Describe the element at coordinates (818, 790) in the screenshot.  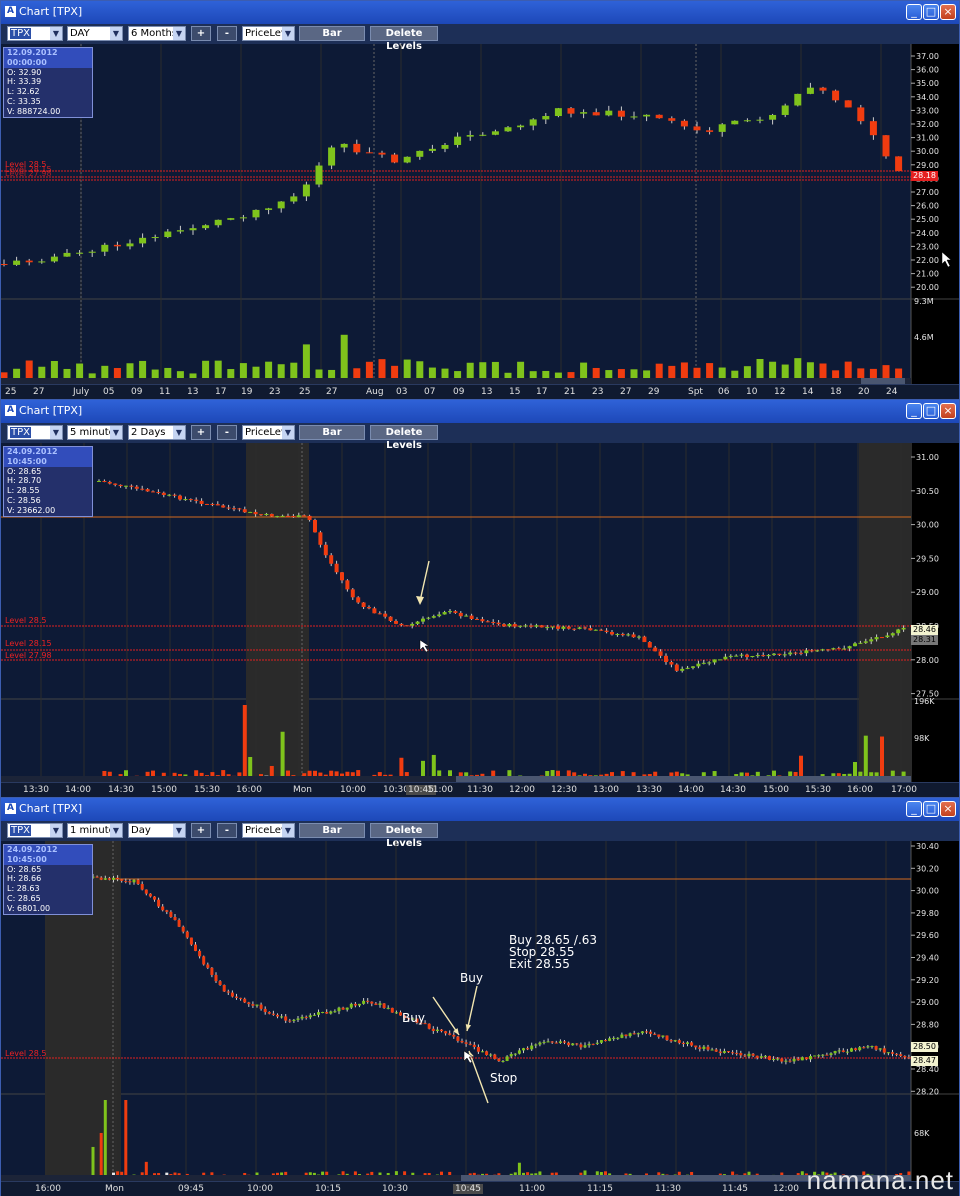
I see `x-tick-label: 15:30` at that location.